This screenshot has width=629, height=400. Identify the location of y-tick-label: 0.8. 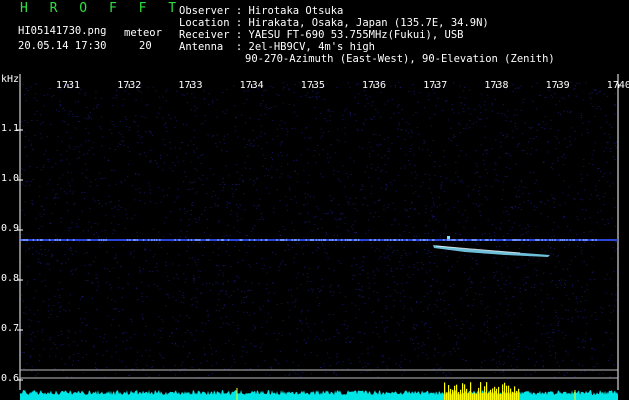
(10, 278).